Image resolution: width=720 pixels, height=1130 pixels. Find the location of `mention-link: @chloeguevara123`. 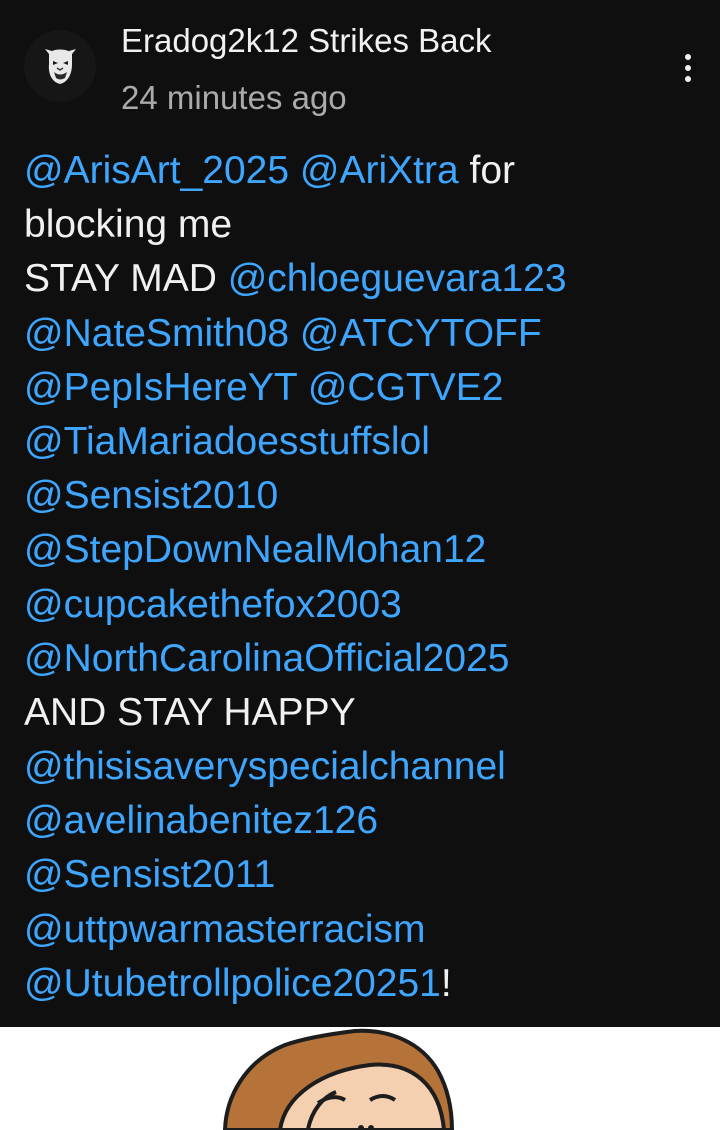

mention-link: @chloeguevara123 is located at coordinates (397, 278).